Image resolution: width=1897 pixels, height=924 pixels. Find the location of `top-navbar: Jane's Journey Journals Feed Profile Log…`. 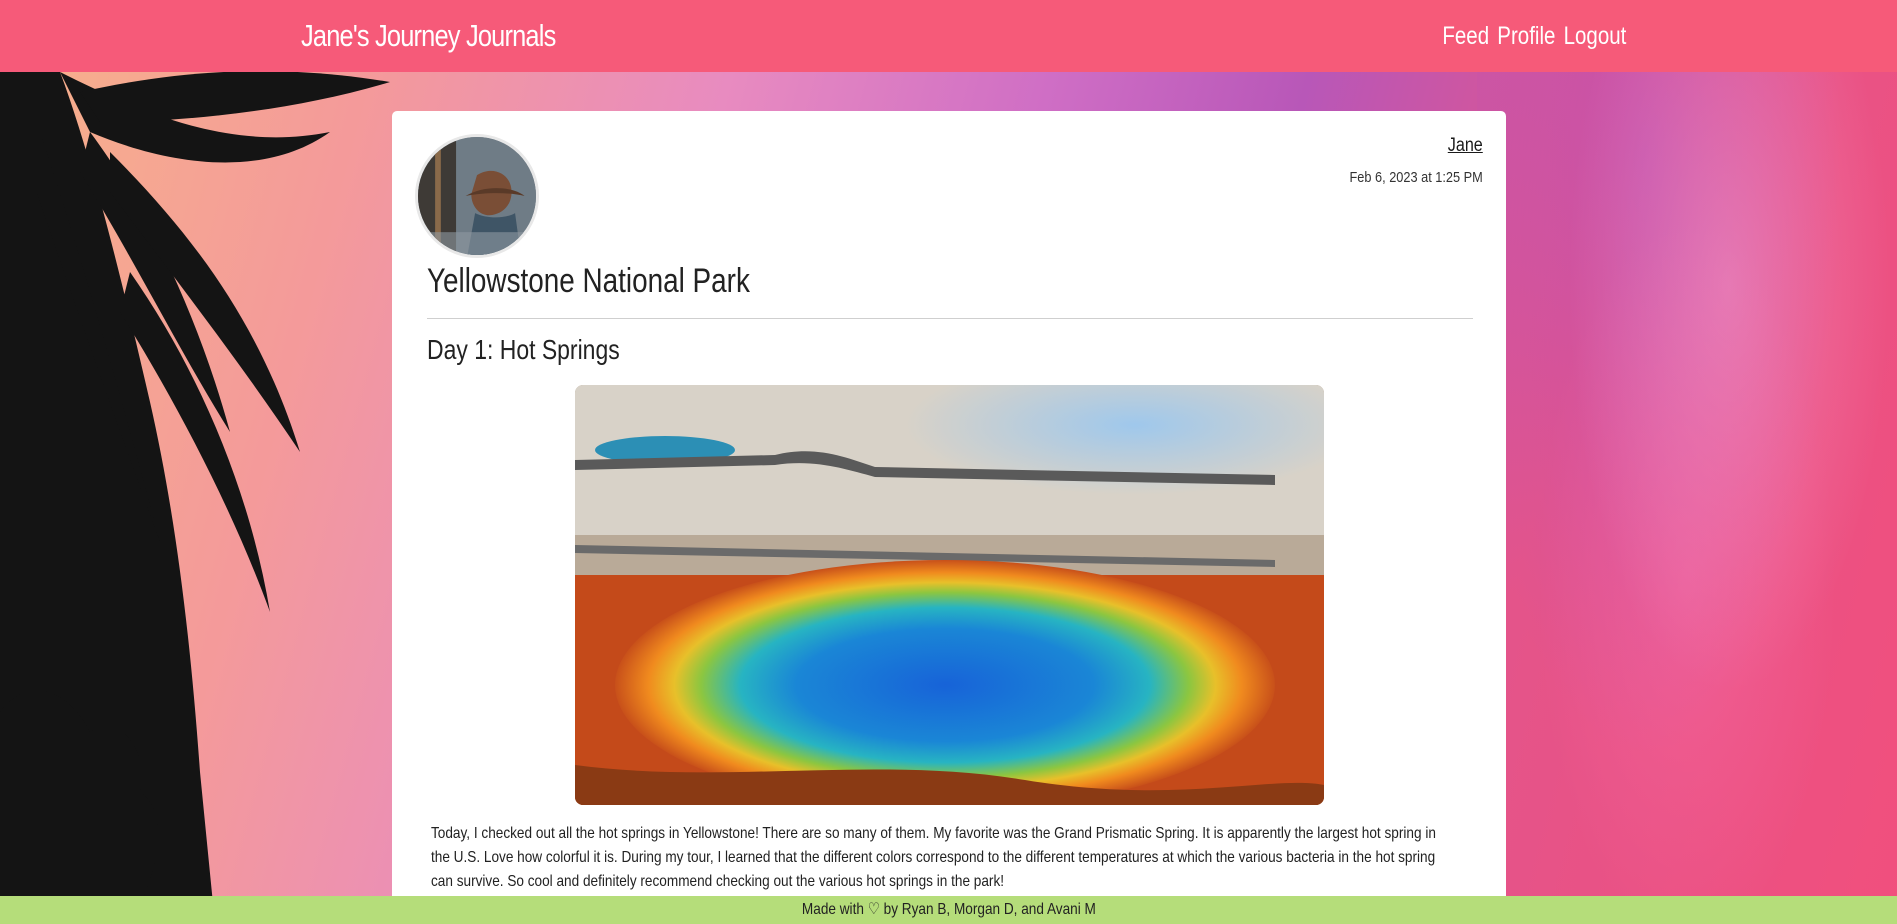

top-navbar: Jane's Journey Journals Feed Profile Log… is located at coordinates (948, 36).